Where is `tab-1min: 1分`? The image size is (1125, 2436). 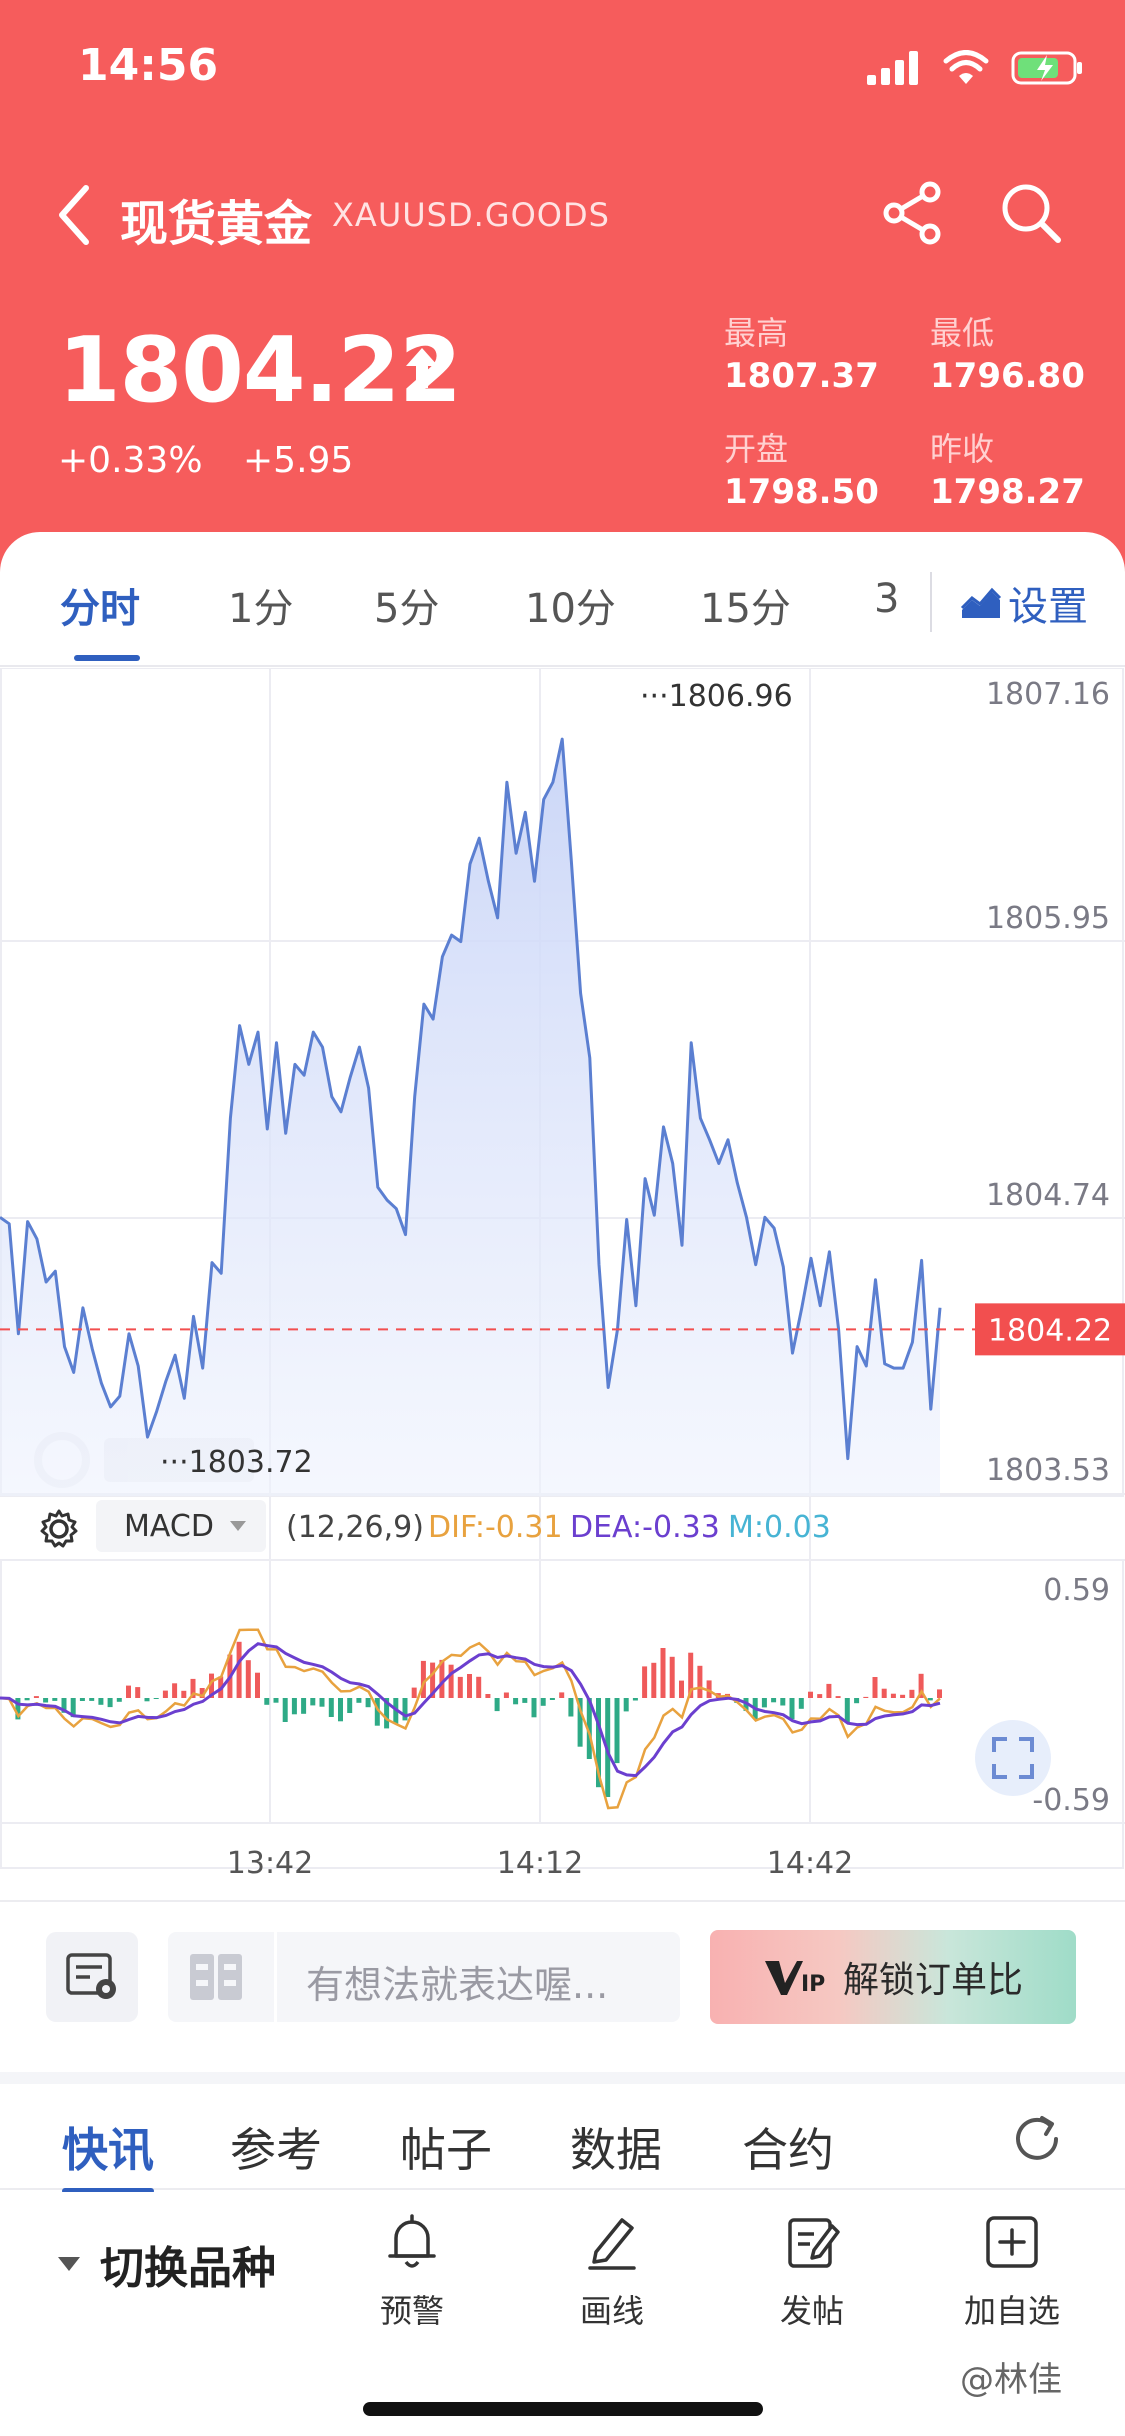 tab-1min: 1分 is located at coordinates (260, 605).